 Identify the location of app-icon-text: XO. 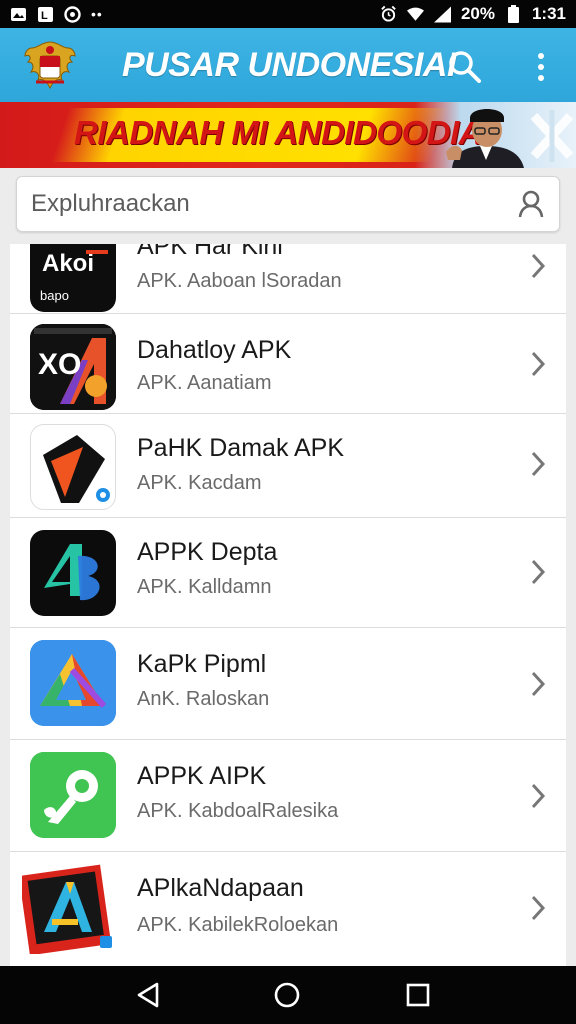
(60, 364).